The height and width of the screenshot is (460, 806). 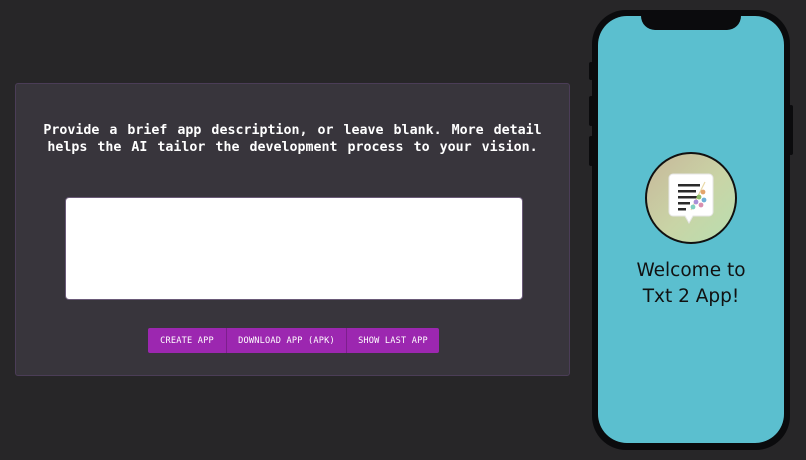 I want to click on welcome-message: Welcome to Txt 2 App!, so click(x=691, y=284).